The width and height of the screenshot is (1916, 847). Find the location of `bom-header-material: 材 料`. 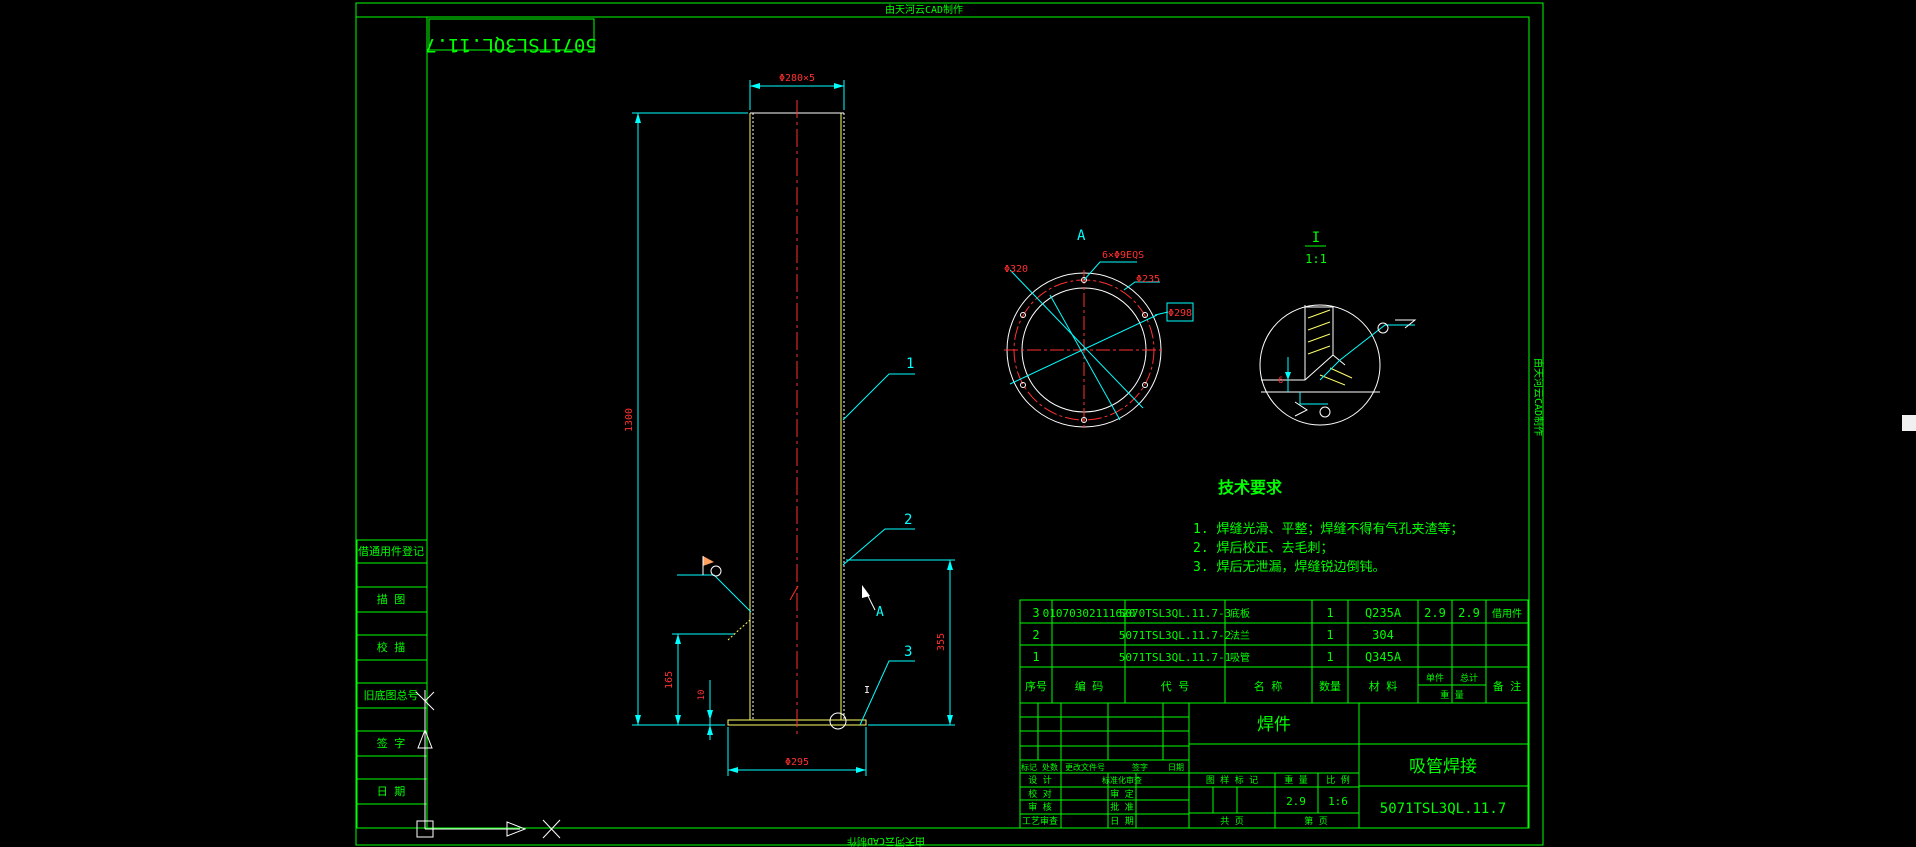

bom-header-material: 材 料 is located at coordinates (1383, 686).